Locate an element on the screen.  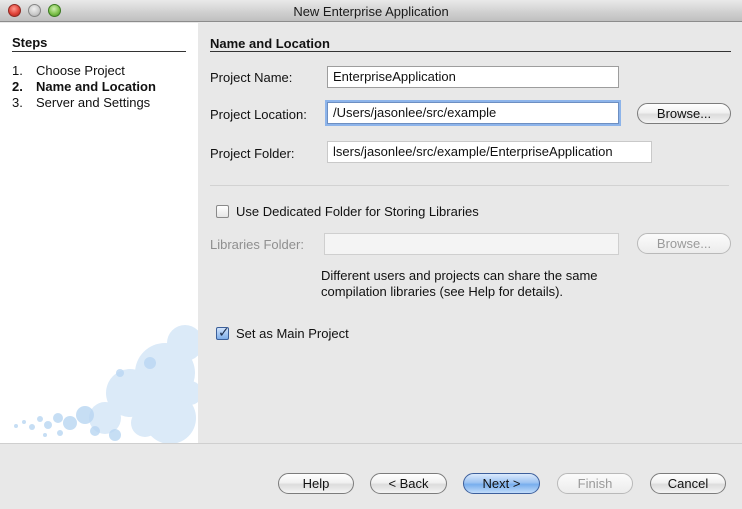
step-label: Server and Settings is located at coordinates (93, 102).